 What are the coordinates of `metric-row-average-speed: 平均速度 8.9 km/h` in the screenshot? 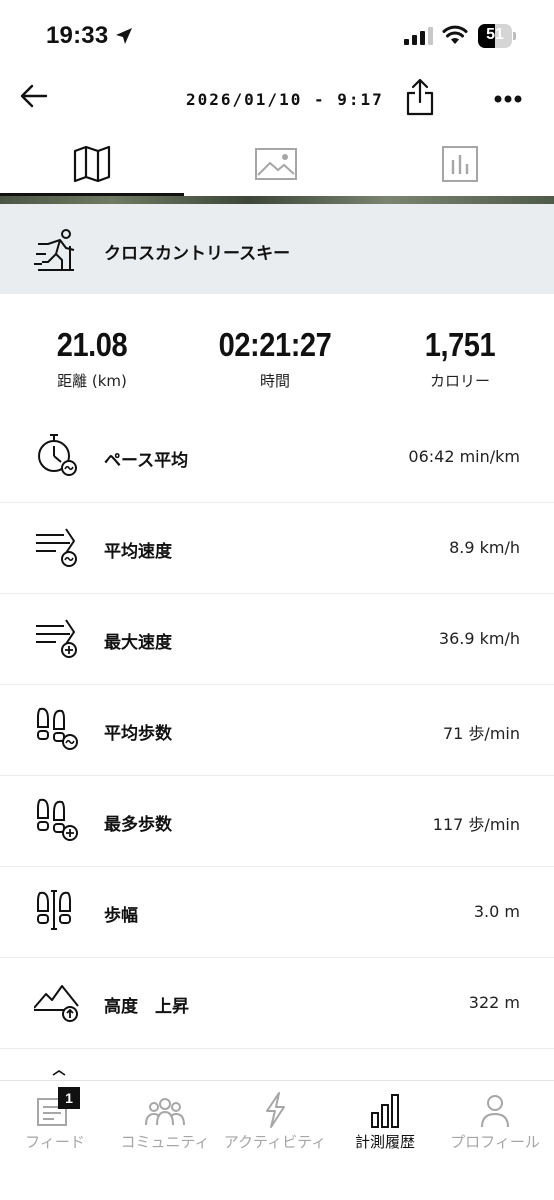 It's located at (277, 548).